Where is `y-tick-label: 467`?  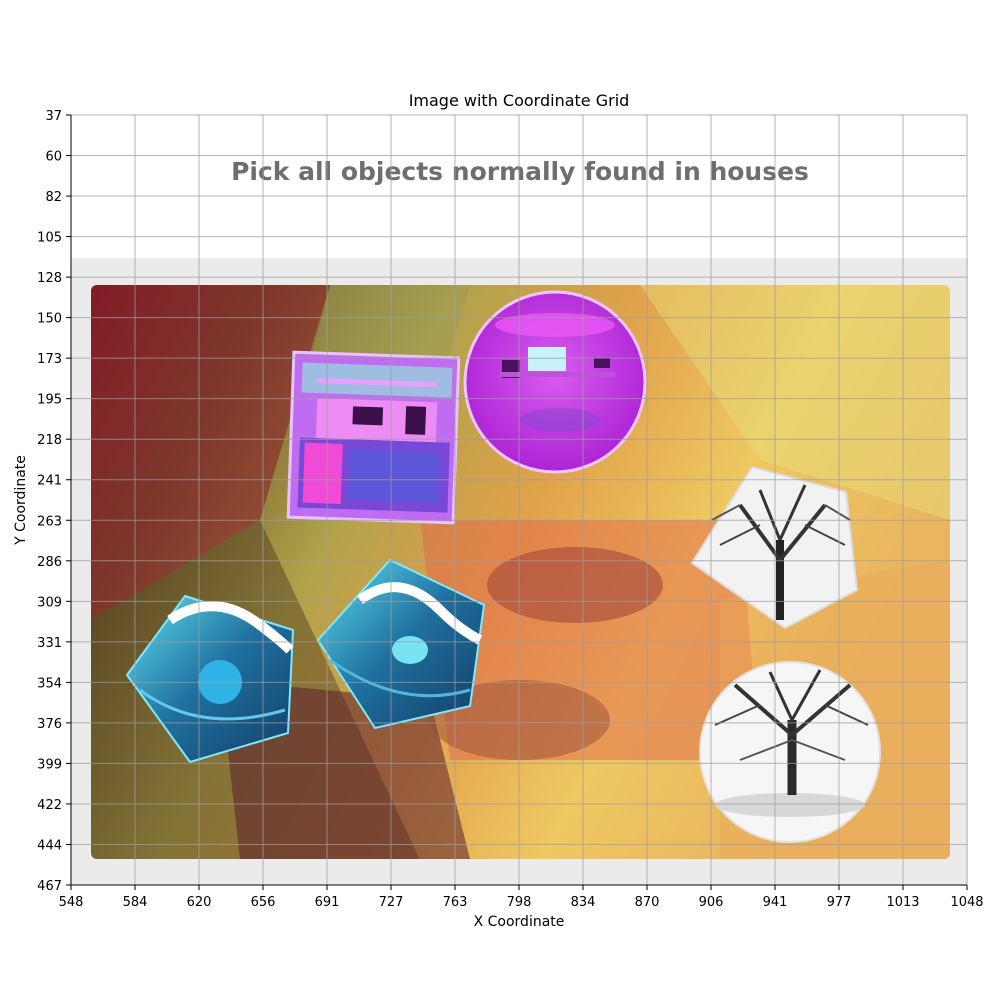
y-tick-label: 467 is located at coordinates (49, 886).